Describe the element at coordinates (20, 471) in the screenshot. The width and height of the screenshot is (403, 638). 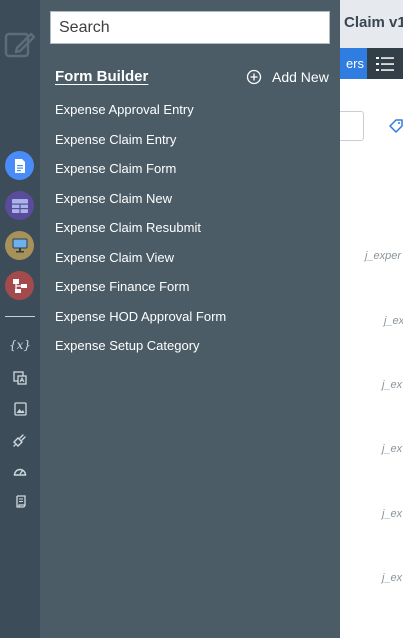
I see `dashboard-icon` at that location.